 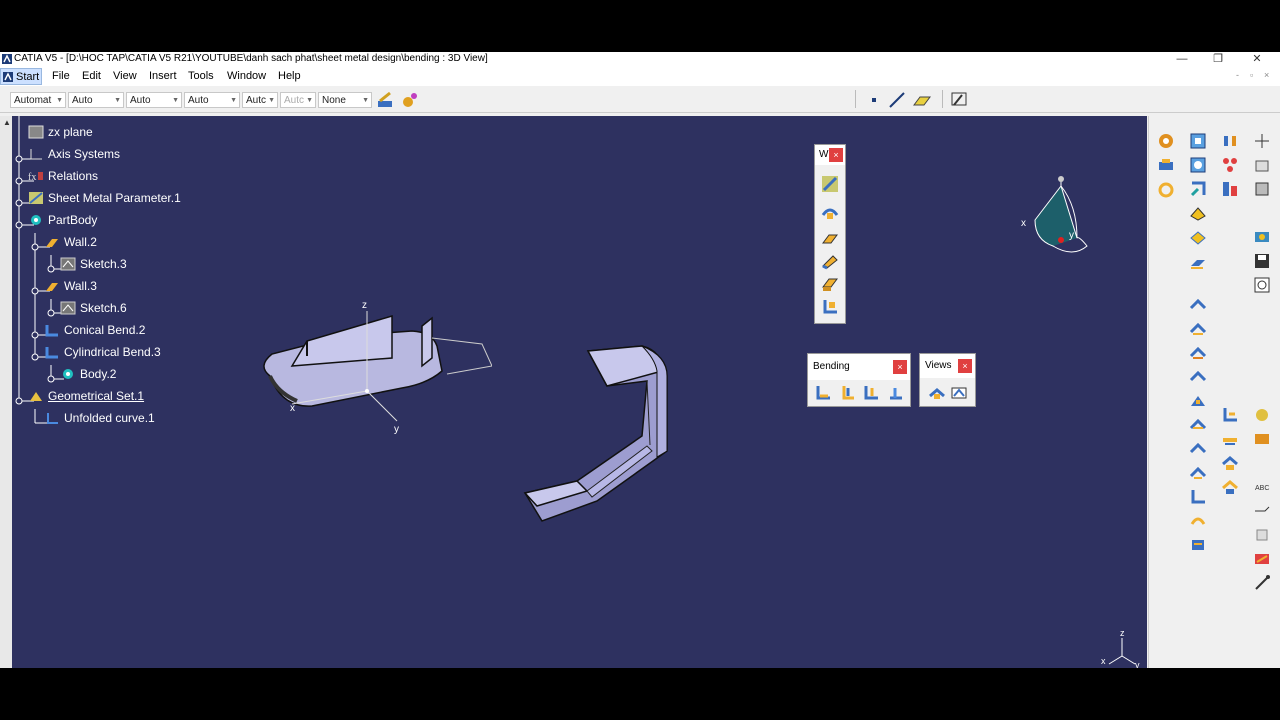 What do you see at coordinates (109, 418) in the screenshot?
I see `tree-item-unfolded-curve-1: Unfolded curve.1` at bounding box center [109, 418].